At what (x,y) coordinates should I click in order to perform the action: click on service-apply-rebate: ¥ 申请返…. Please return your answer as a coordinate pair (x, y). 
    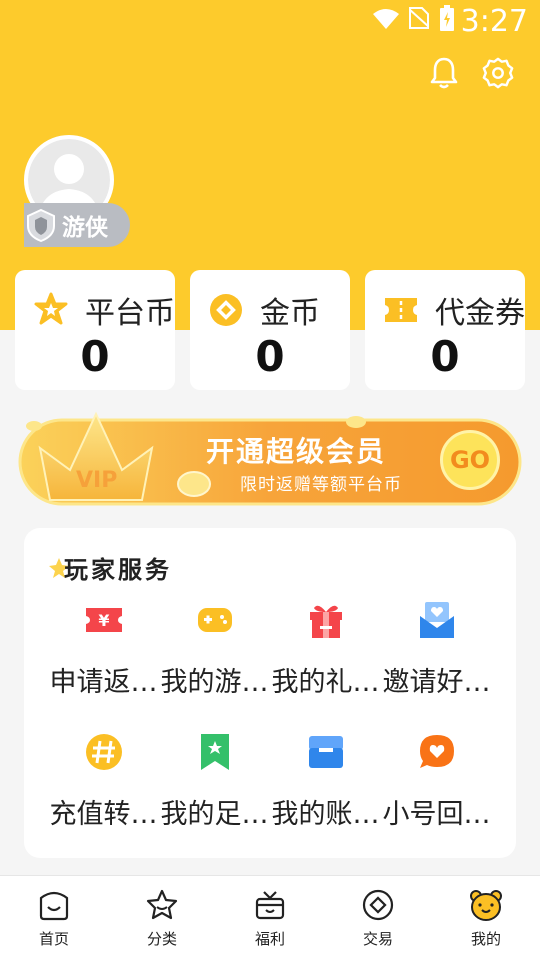
    Looking at the image, I should click on (103, 649).